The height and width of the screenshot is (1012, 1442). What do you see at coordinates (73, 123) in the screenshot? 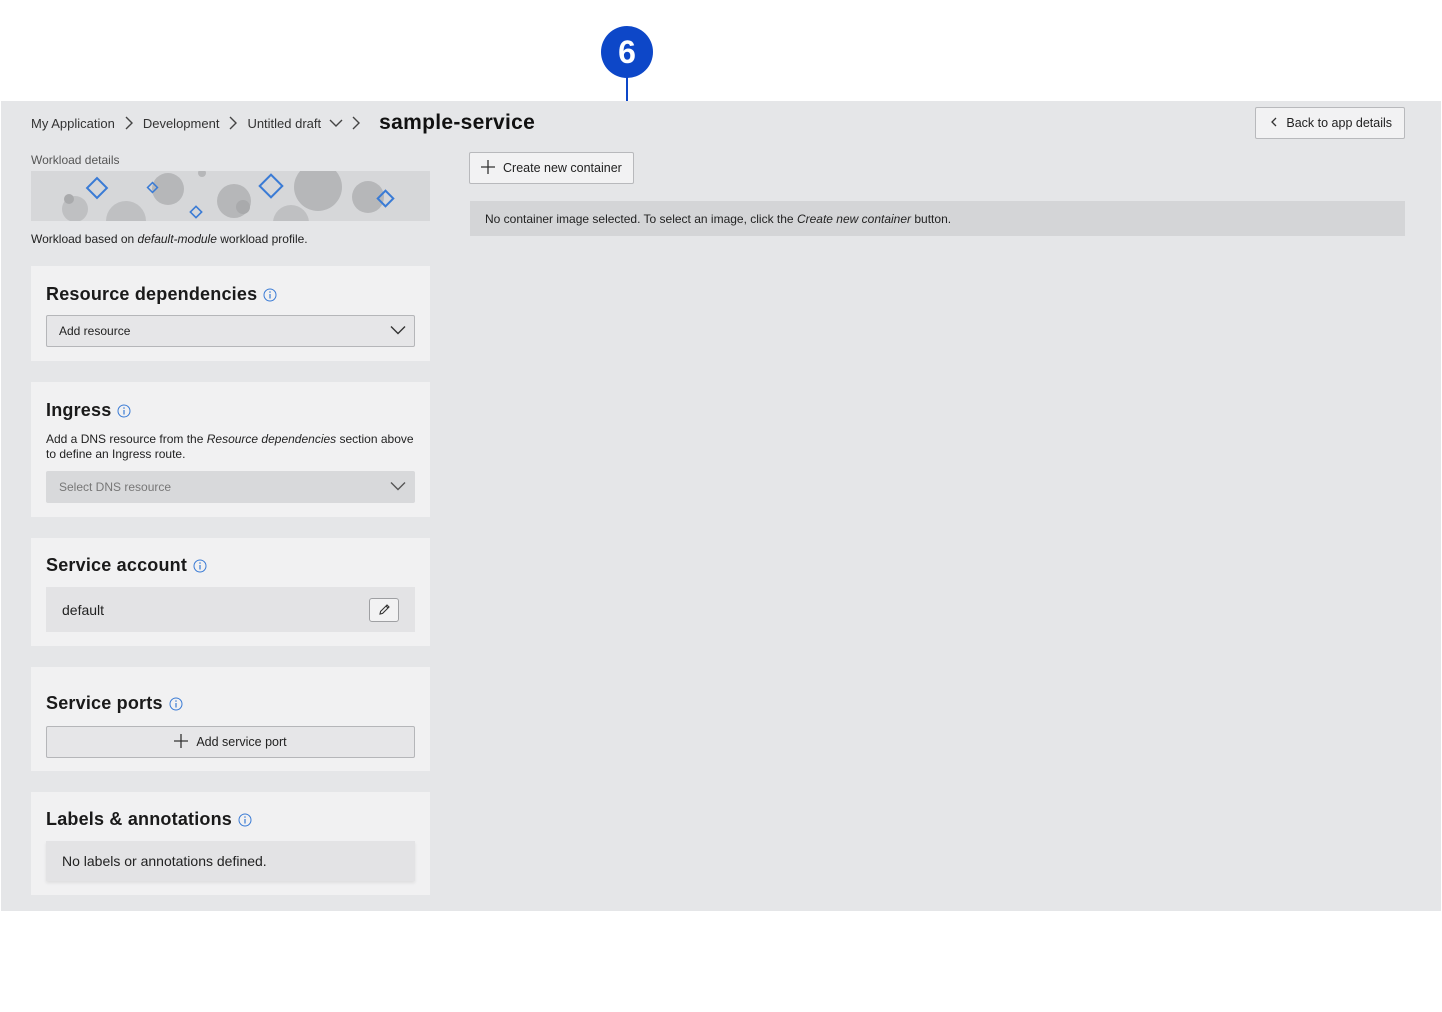
I see `breadcrumb-item-application: My Application` at bounding box center [73, 123].